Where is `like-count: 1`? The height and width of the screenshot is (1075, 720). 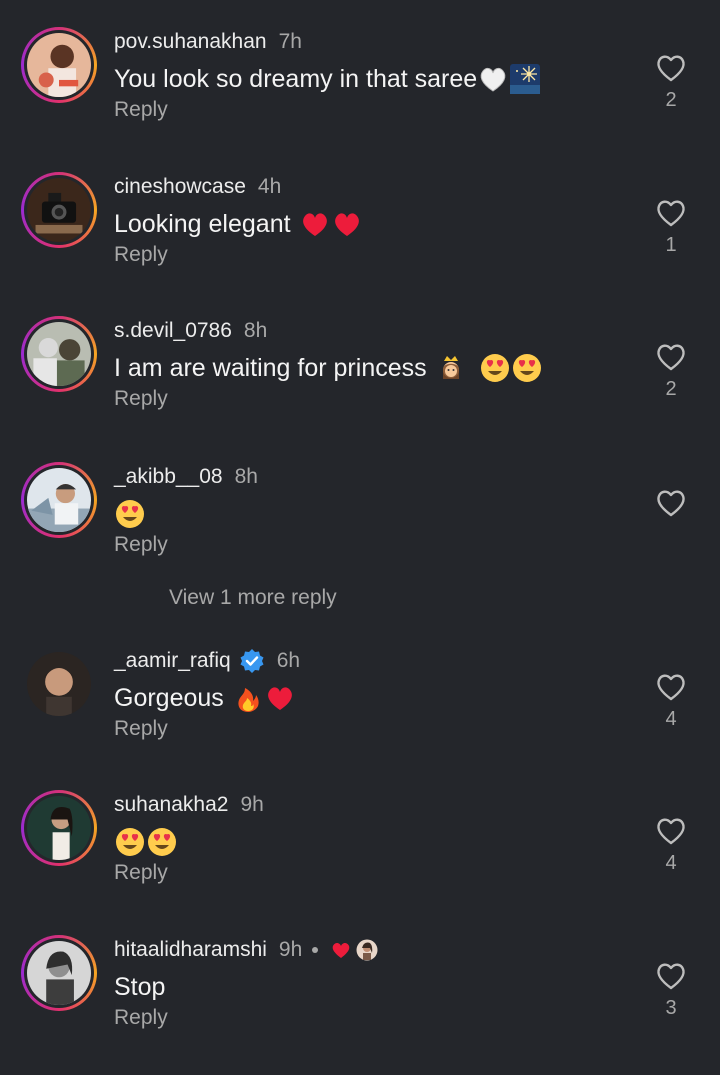 like-count: 1 is located at coordinates (671, 245).